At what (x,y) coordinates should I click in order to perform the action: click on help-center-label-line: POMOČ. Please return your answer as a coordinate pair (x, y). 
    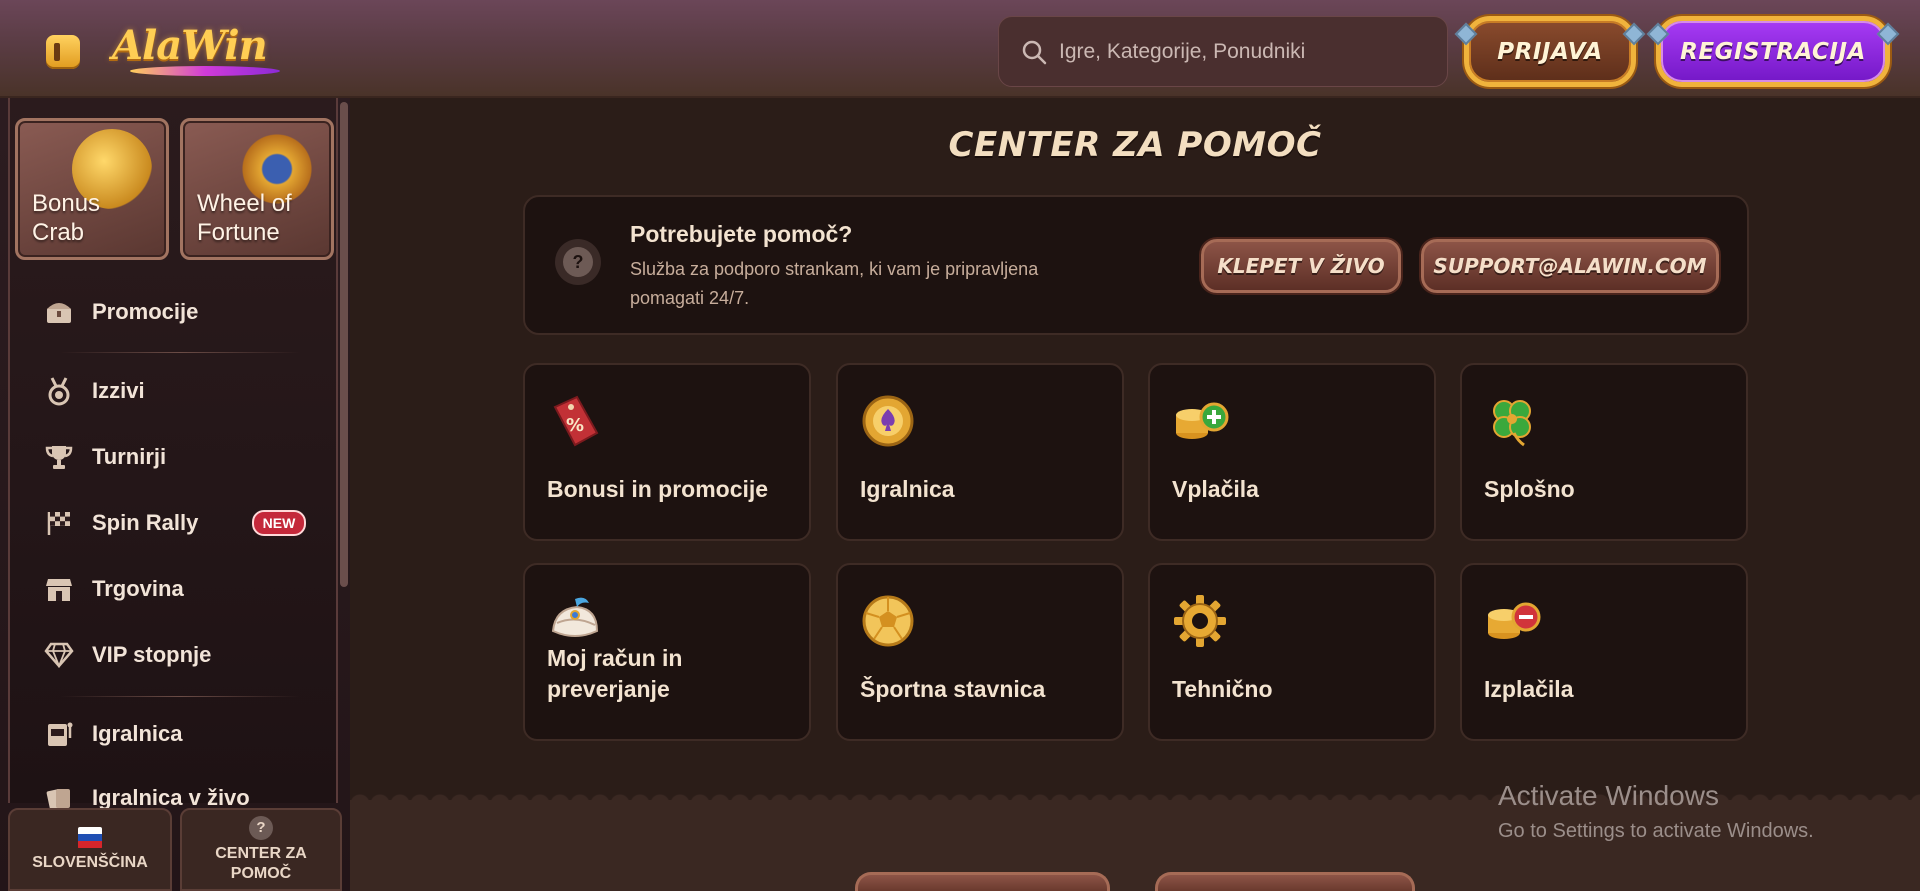
    Looking at the image, I should click on (261, 873).